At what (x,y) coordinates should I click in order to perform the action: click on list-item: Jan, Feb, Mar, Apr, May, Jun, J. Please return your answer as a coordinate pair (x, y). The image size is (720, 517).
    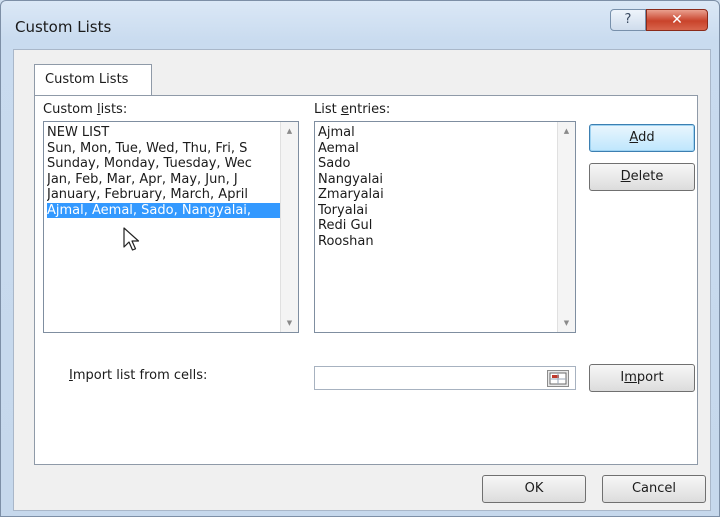
    Looking at the image, I should click on (163, 180).